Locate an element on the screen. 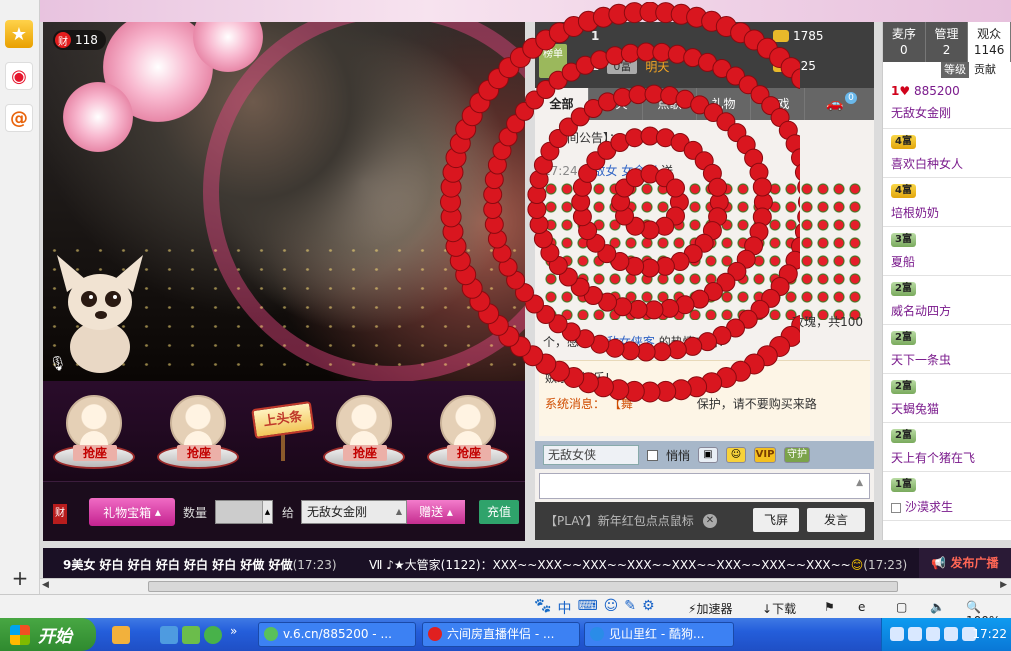 The image size is (1011, 651). sort-by-level: 等级 is located at coordinates (955, 70).